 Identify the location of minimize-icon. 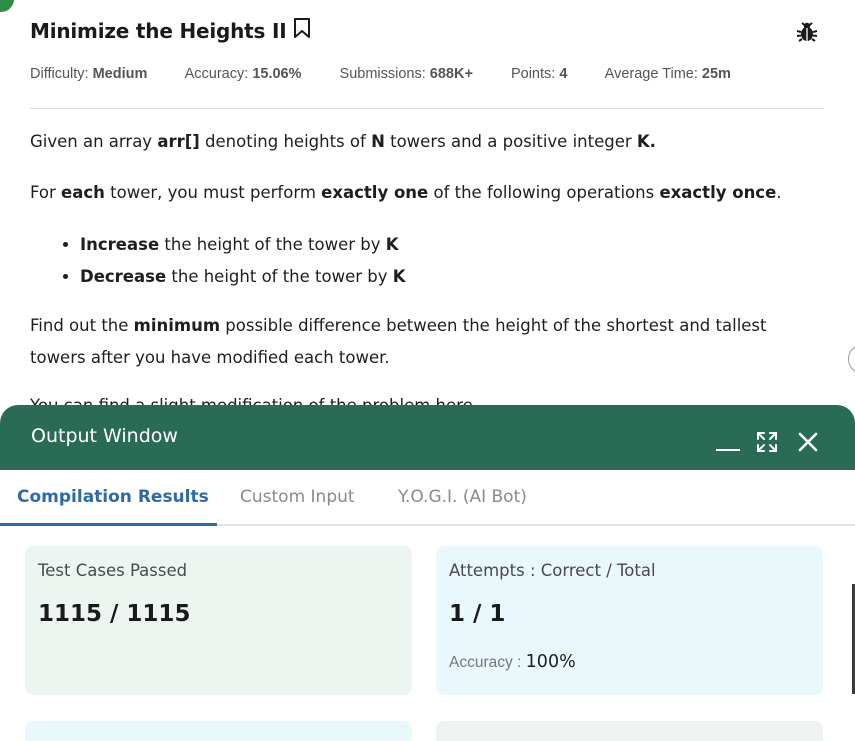
(728, 450).